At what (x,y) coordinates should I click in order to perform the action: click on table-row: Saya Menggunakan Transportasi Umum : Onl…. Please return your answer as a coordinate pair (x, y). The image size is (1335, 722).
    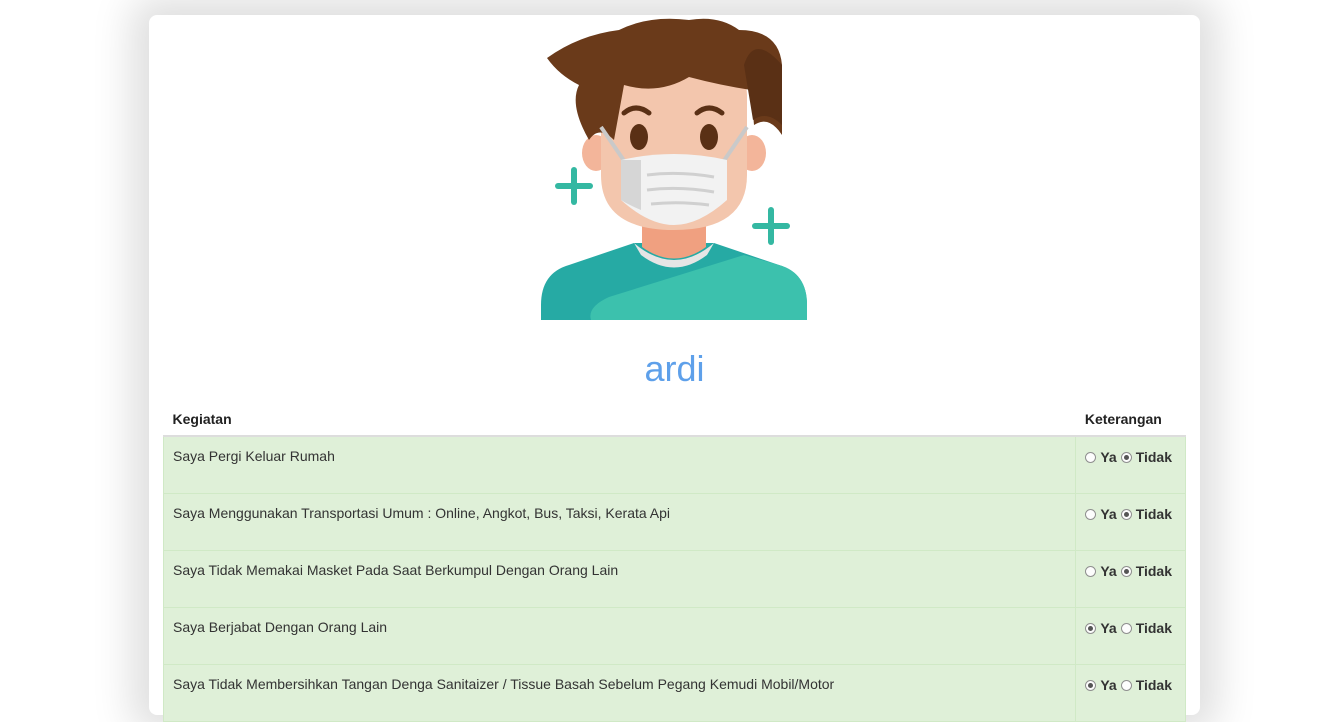
    Looking at the image, I should click on (674, 522).